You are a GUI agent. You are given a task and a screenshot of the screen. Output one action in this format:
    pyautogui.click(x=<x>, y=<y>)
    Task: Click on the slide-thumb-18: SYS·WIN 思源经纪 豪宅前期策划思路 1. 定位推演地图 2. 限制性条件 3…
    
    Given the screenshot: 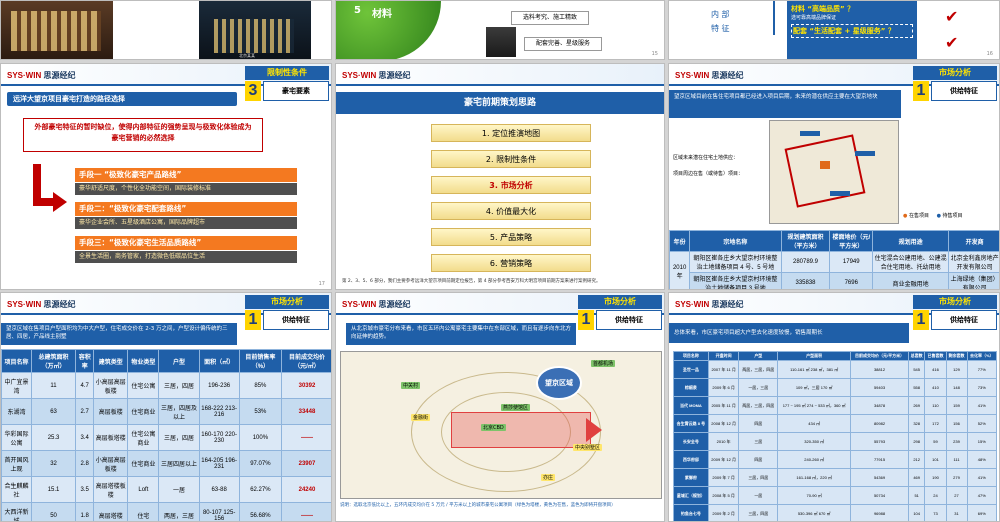 What is the action you would take?
    pyautogui.click(x=500, y=176)
    